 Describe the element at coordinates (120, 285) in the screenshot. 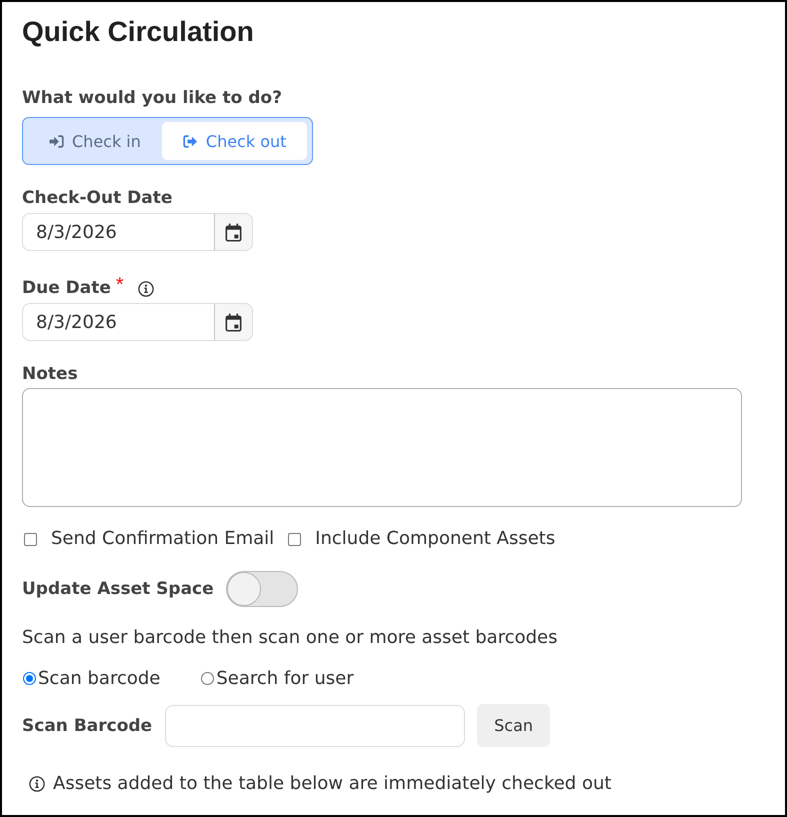

I see `required-mark: *` at that location.